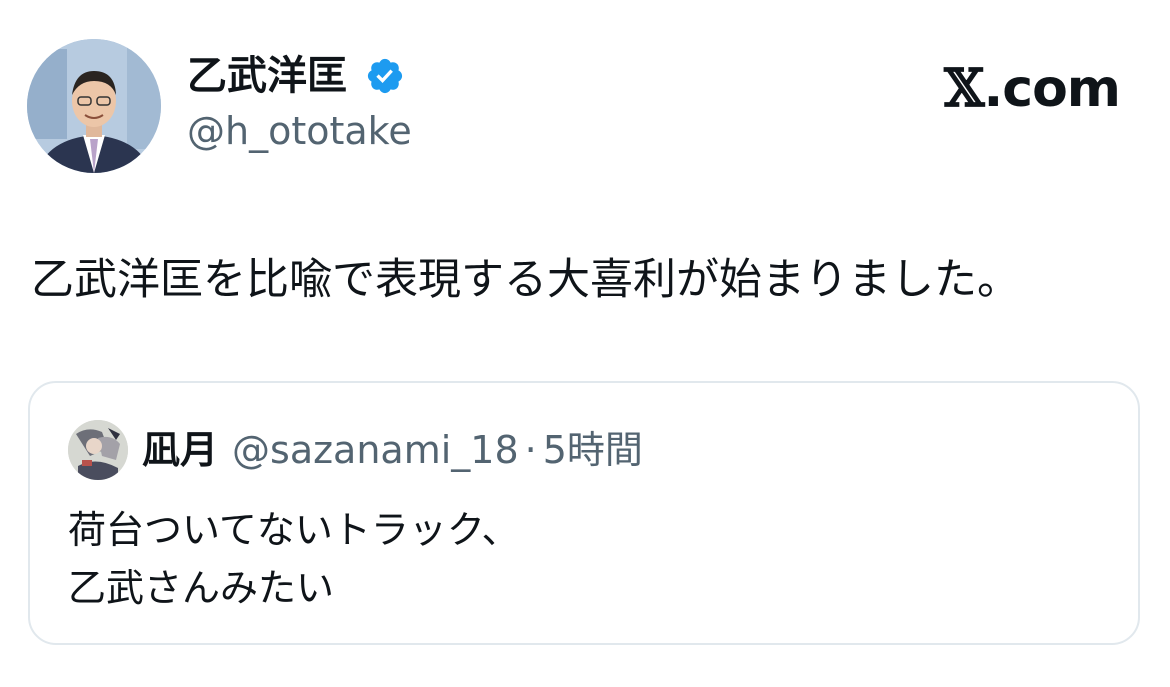 The width and height of the screenshot is (1170, 687). Describe the element at coordinates (375, 450) in the screenshot. I see `quoted-handle: @sazanami_18` at that location.